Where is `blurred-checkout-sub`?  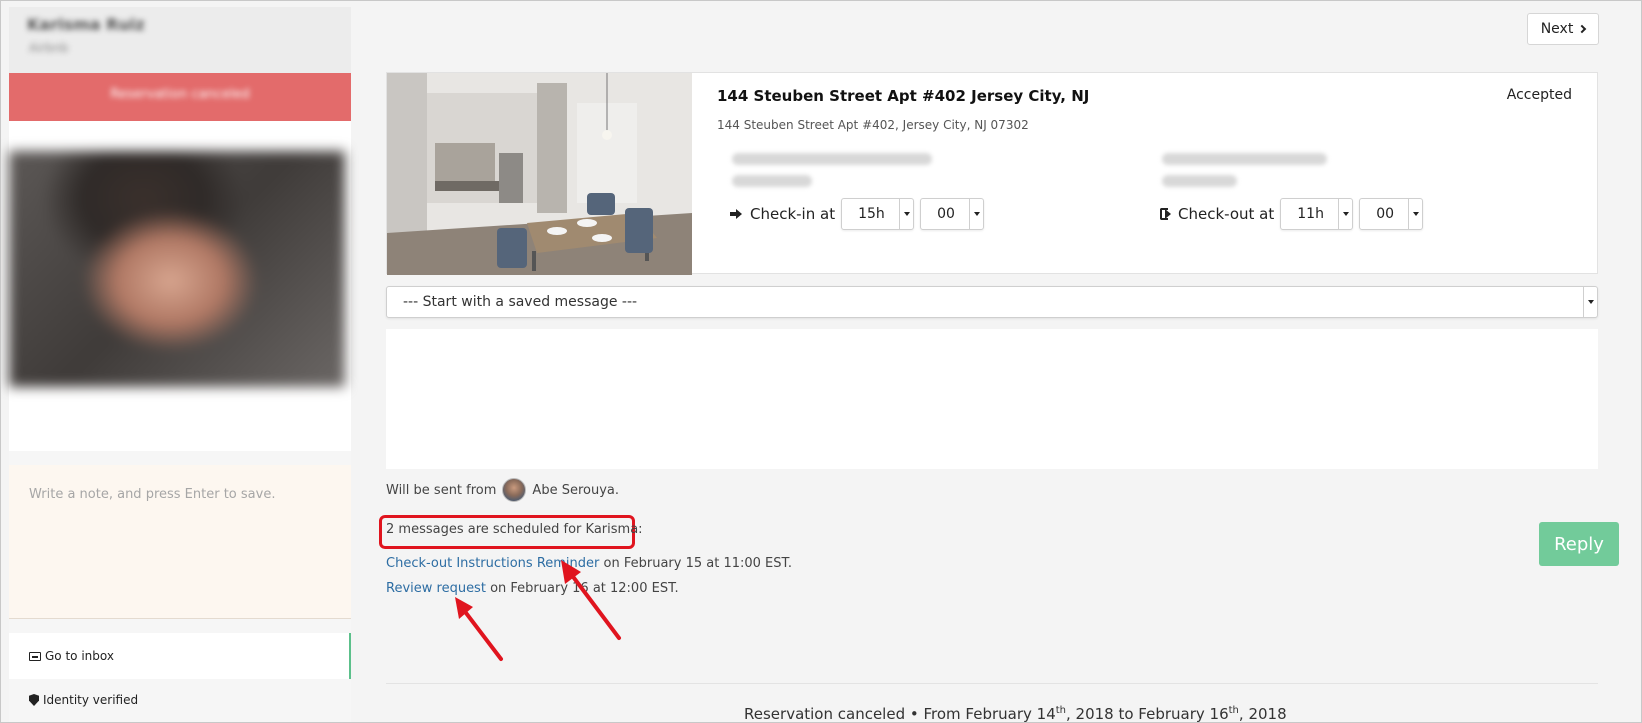
blurred-checkout-sub is located at coordinates (1199, 181).